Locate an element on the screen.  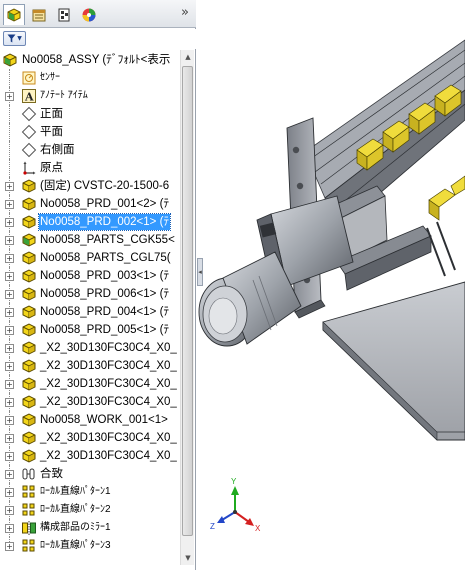
triad-z-label: Z is located at coordinates (212, 526).